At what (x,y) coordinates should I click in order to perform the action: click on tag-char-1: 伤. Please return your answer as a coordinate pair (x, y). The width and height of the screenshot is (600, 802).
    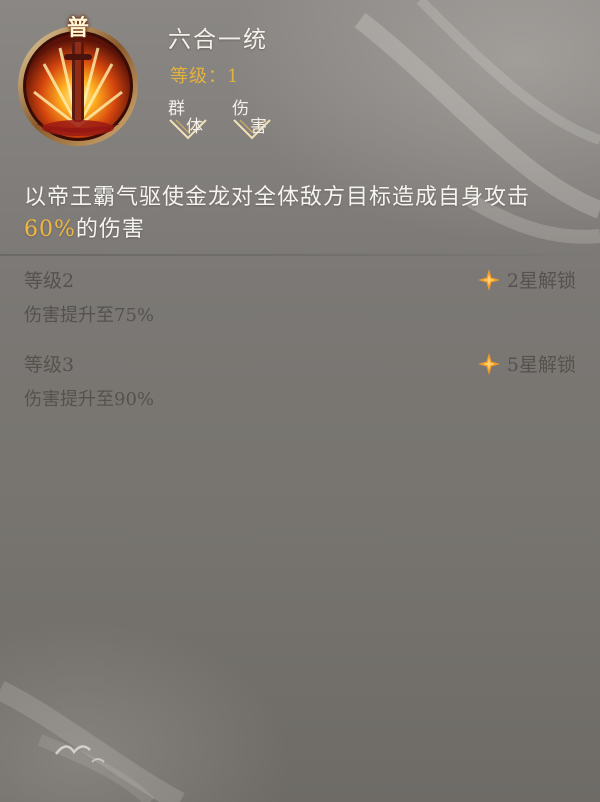
    Looking at the image, I should click on (240, 109).